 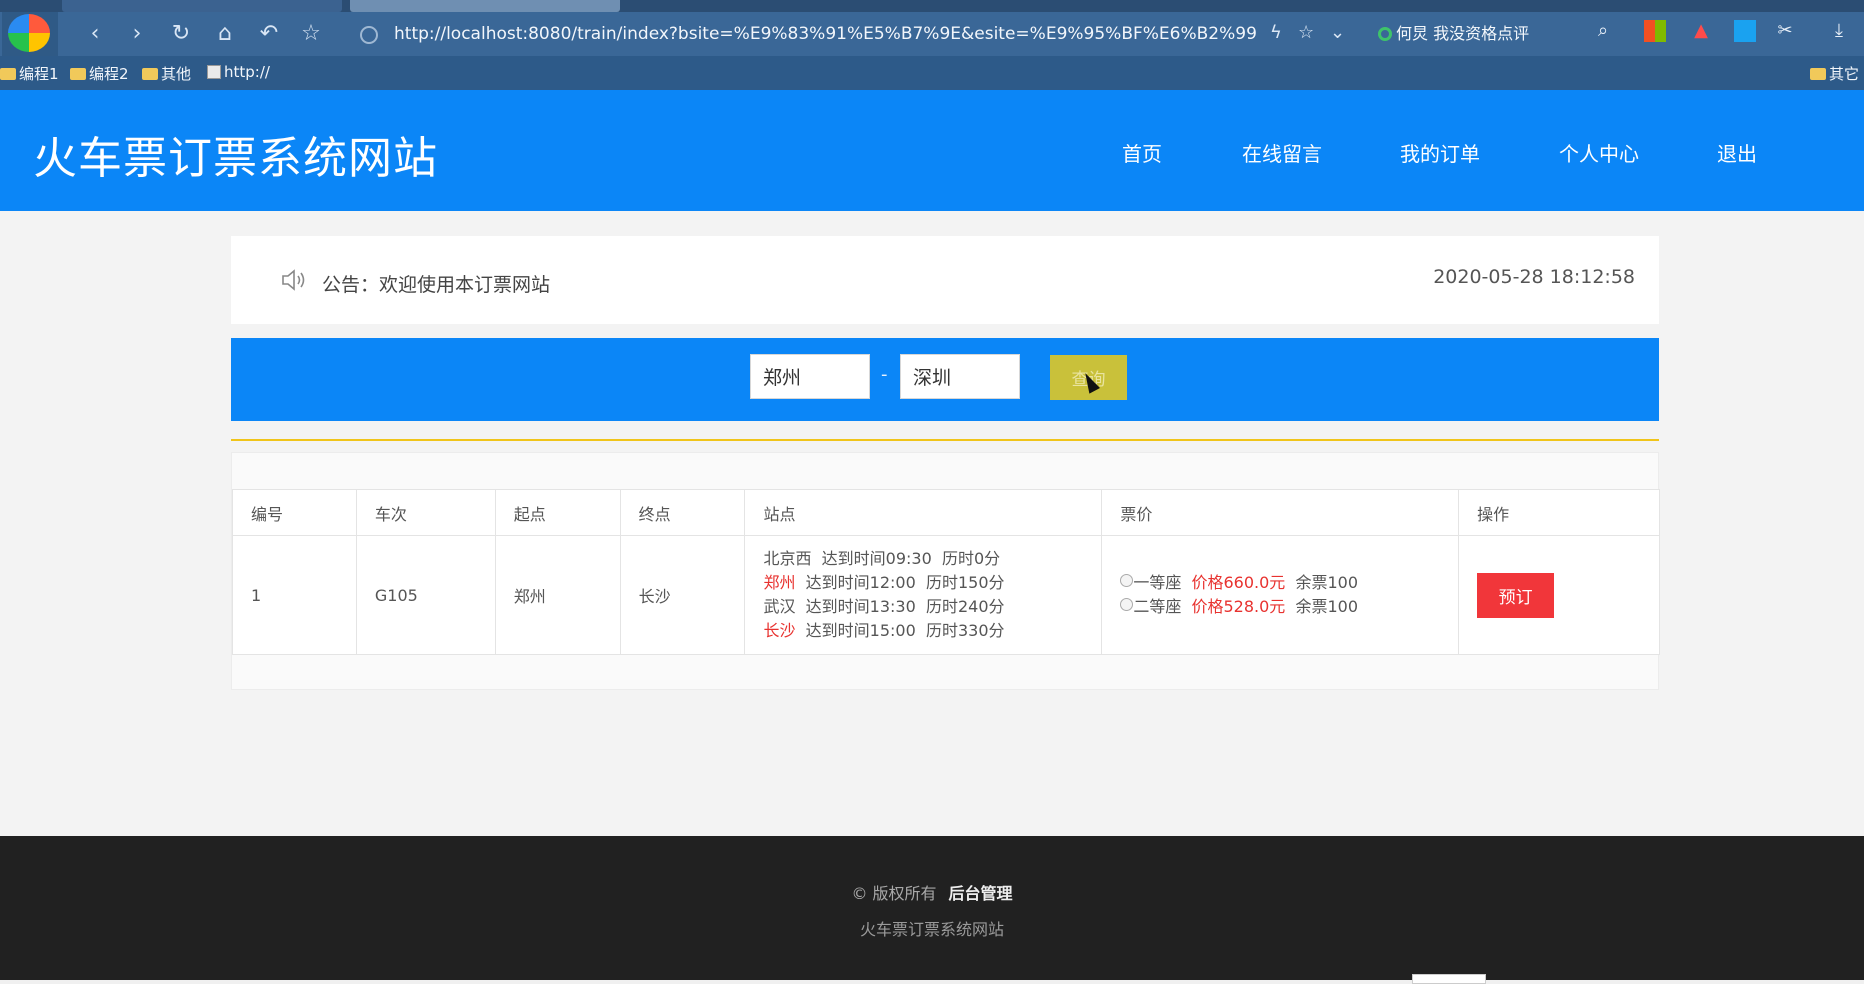 I want to click on browser-tabstrip, so click(x=932, y=6).